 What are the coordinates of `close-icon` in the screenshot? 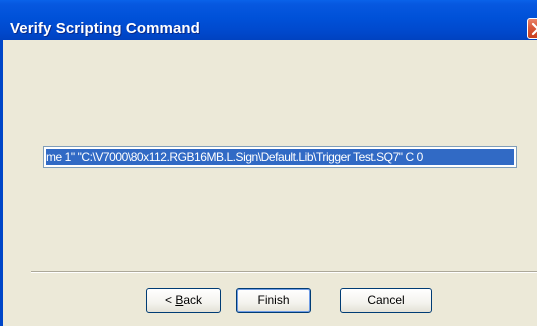 It's located at (534, 29).